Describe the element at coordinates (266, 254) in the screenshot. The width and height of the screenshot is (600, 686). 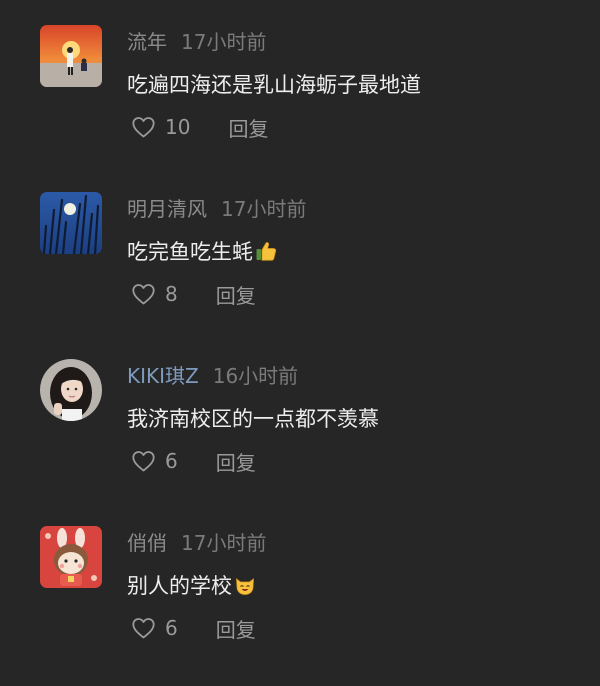
I see `thumbs-up-icon` at that location.